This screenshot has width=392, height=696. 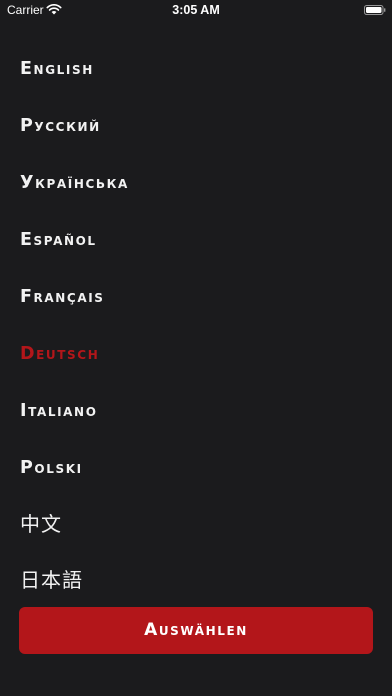 I want to click on status-bar: Carrier 3:05 AM, so click(x=196, y=11).